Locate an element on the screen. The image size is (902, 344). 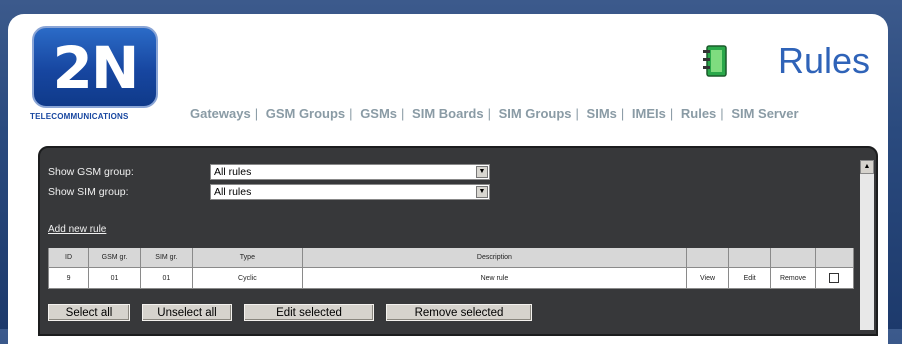
nav-imeis: IMEIs is located at coordinates (649, 113).